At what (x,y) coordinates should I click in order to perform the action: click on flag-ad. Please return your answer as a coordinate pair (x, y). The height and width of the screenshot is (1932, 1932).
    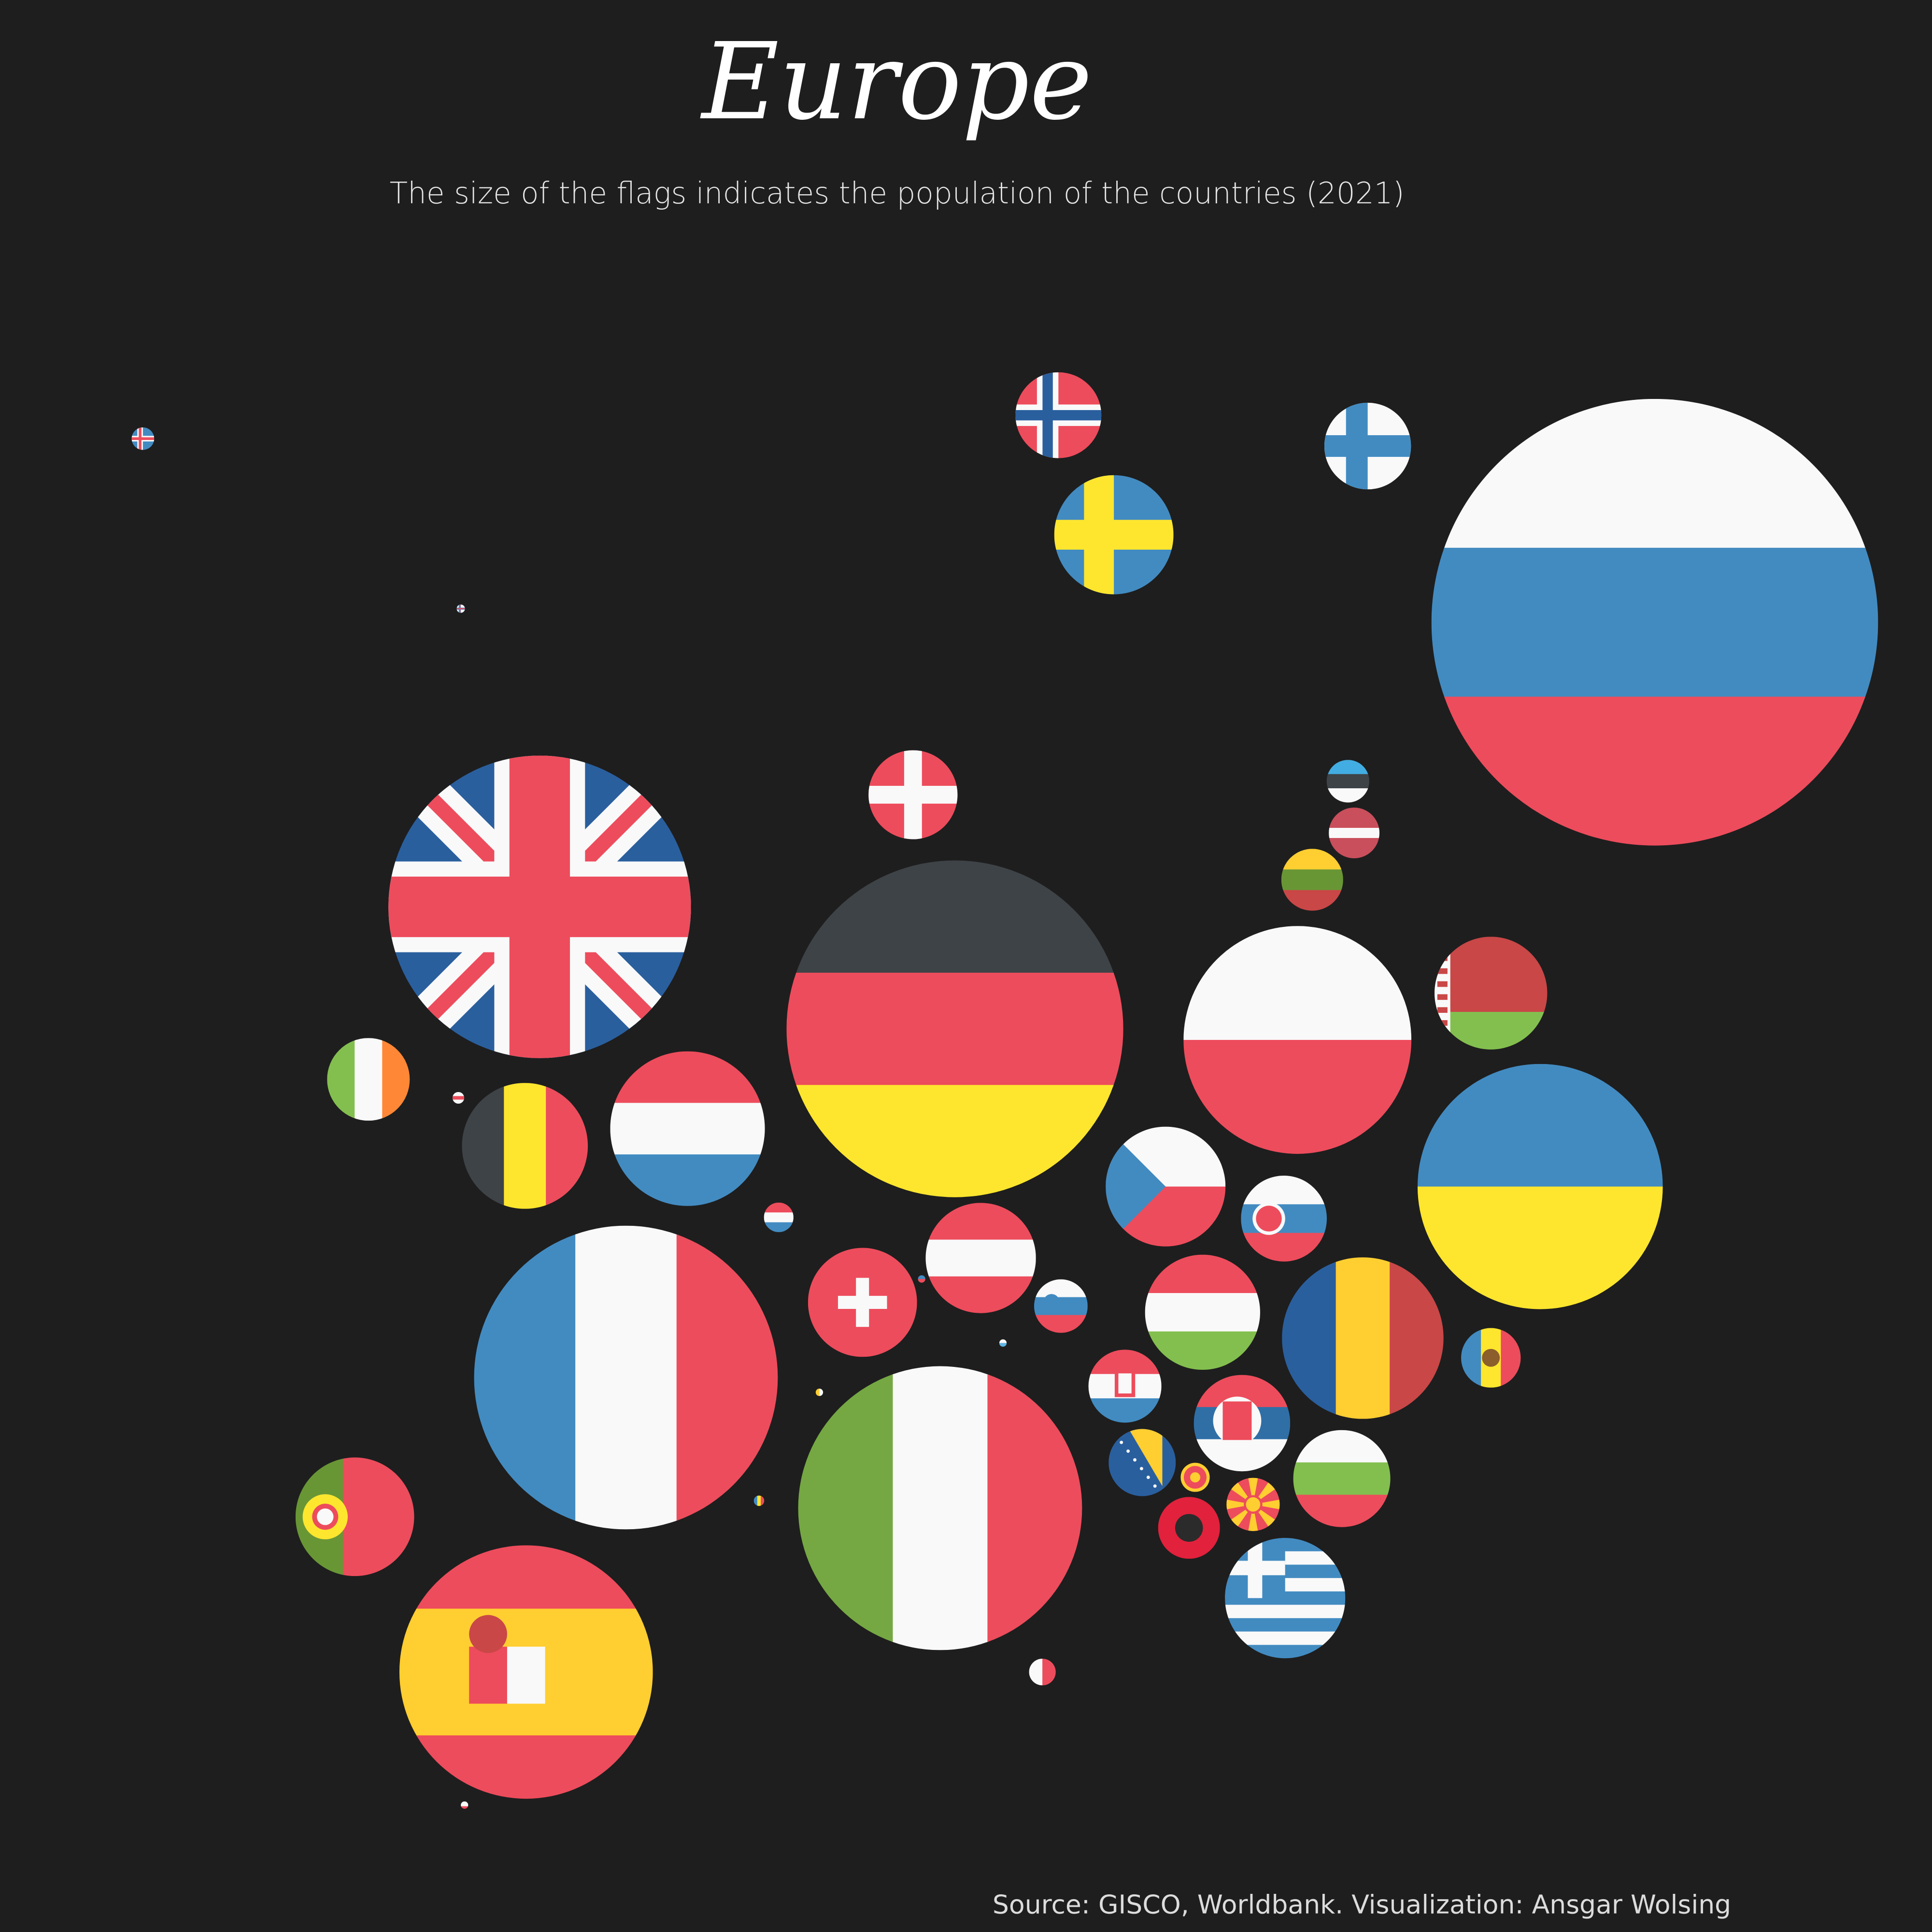
    Looking at the image, I should click on (759, 1500).